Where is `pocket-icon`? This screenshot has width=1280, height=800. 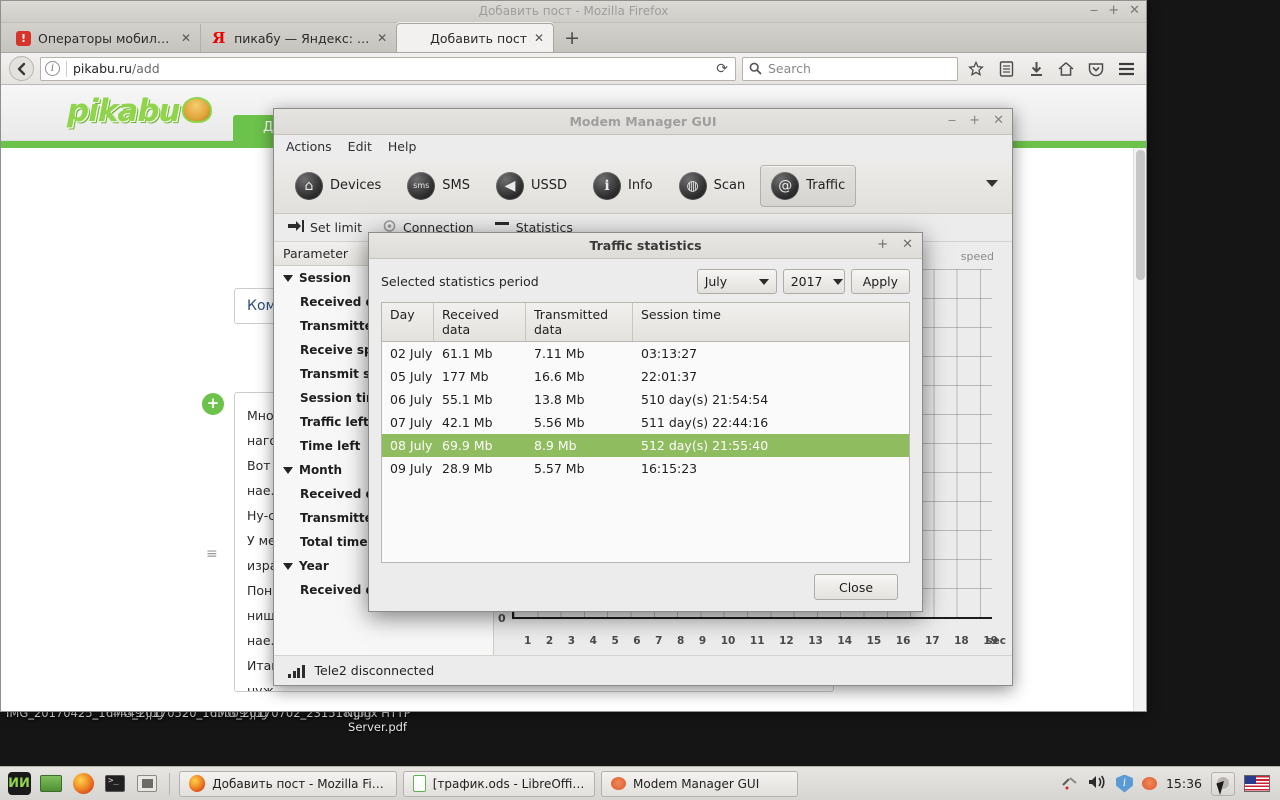 pocket-icon is located at coordinates (1096, 69).